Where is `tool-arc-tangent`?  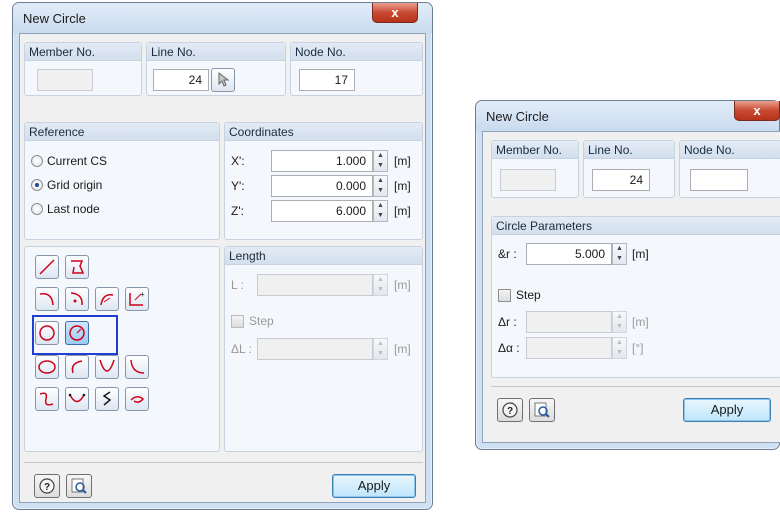
tool-arc-tangent is located at coordinates (107, 299).